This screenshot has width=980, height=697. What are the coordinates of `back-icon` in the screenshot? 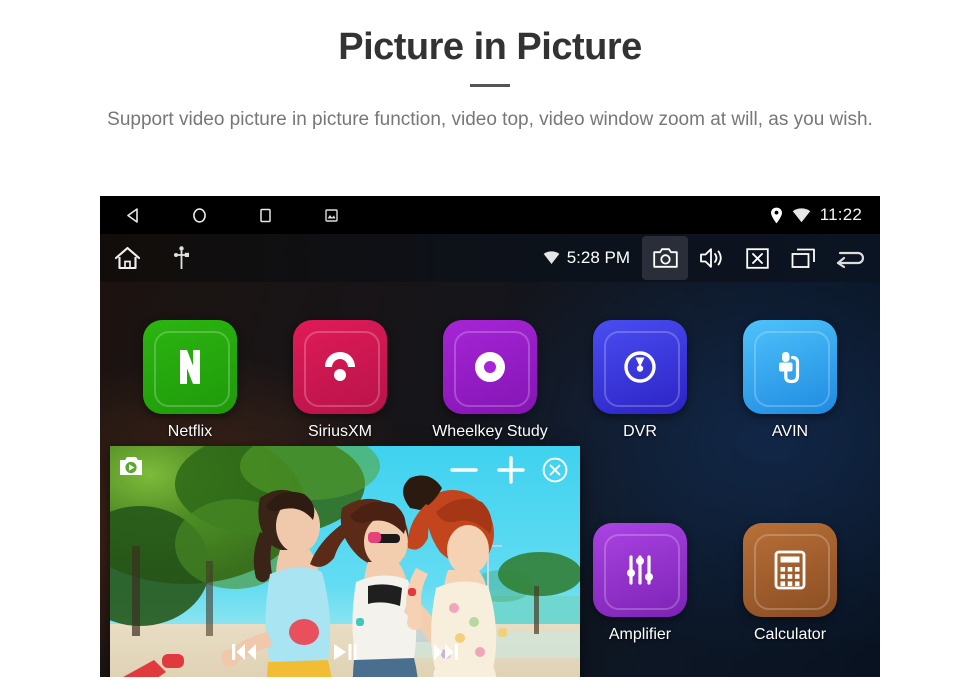 It's located at (132, 215).